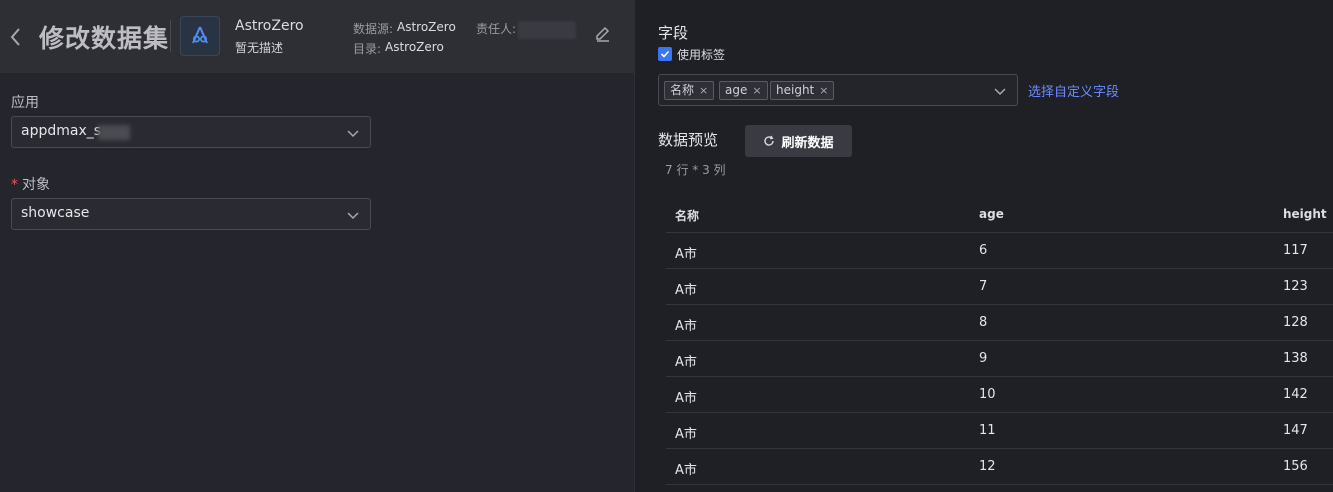 The width and height of the screenshot is (1333, 492). Describe the element at coordinates (673, 33) in the screenshot. I see `fields-section-title: 字段` at that location.